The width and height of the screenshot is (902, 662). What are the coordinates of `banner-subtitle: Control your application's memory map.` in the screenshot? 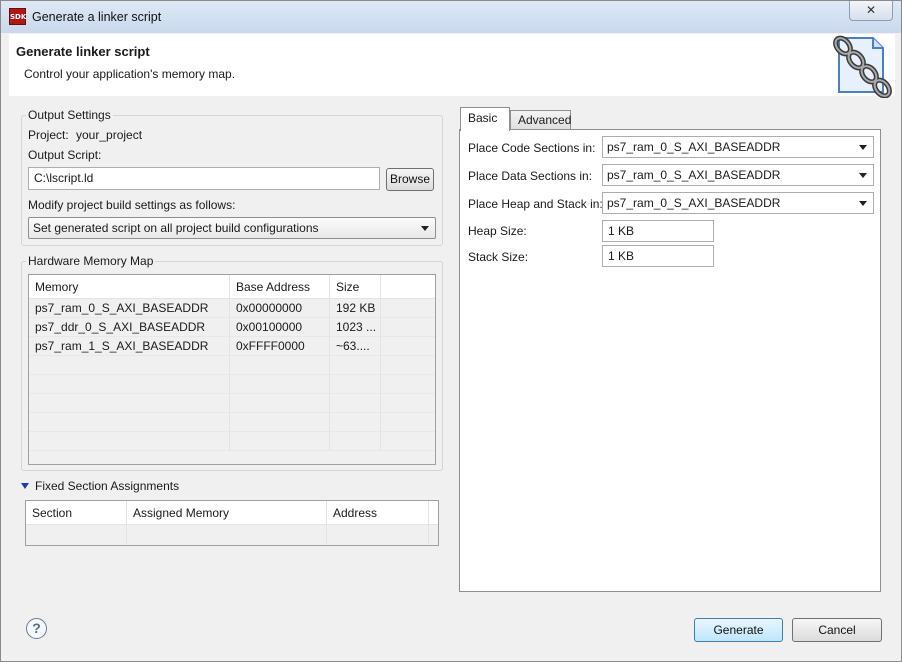 It's located at (130, 74).